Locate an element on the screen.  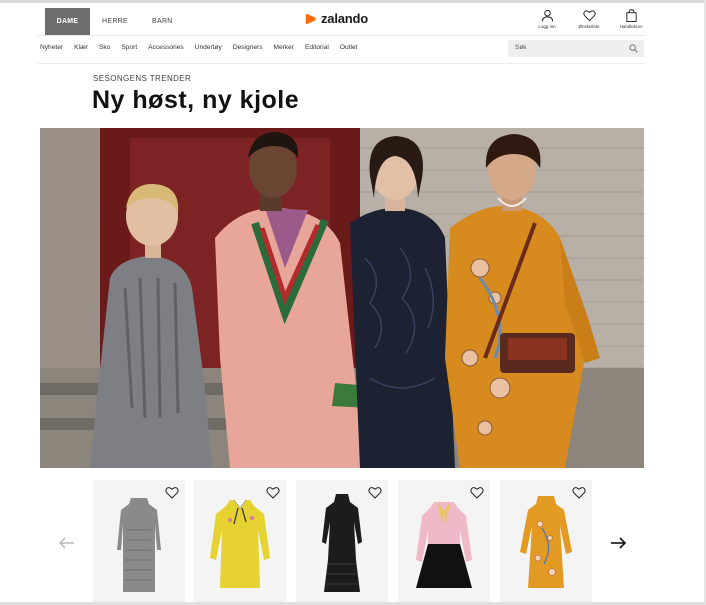
logo-text: zalando is located at coordinates (344, 18).